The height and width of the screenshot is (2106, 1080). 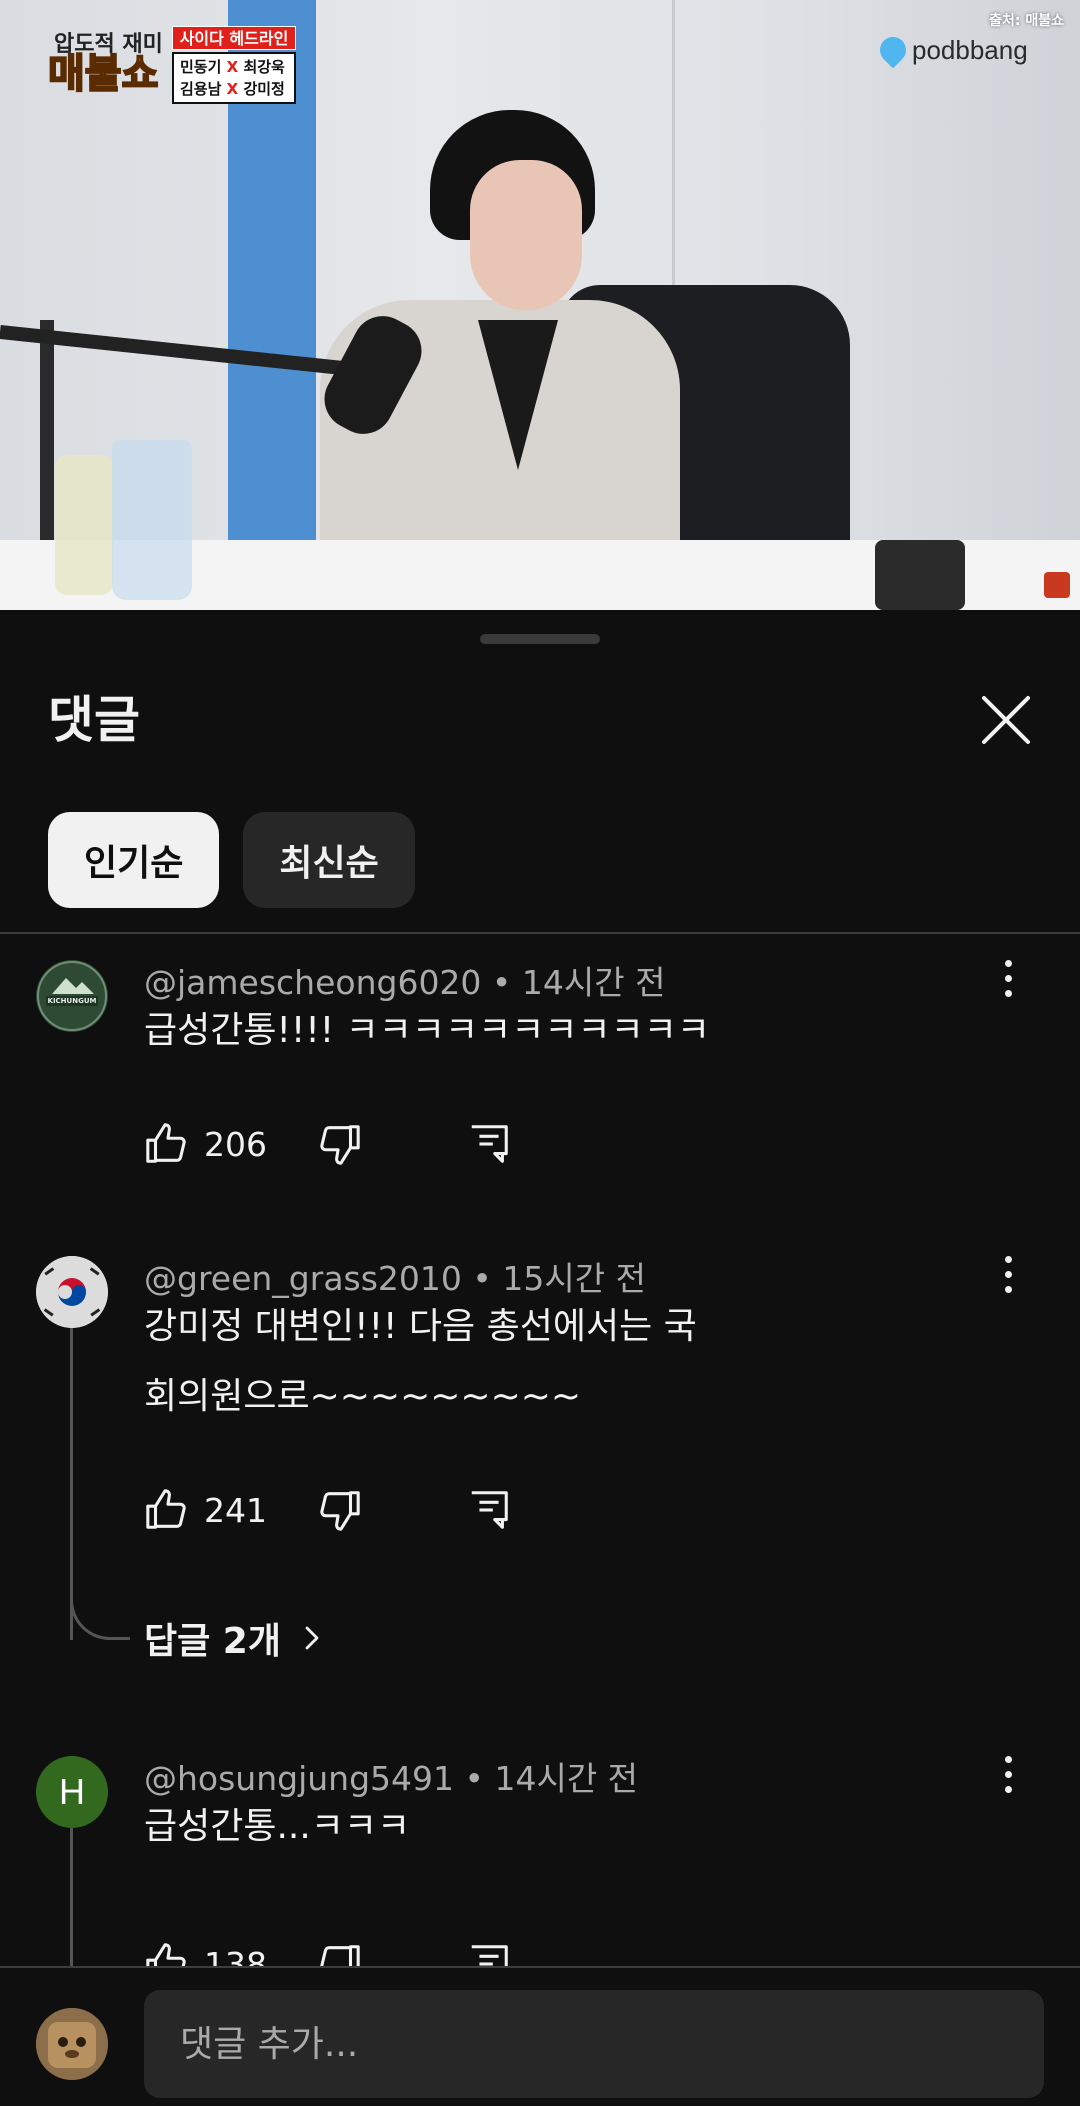 I want to click on flag-avatar-icon, so click(x=72, y=1292).